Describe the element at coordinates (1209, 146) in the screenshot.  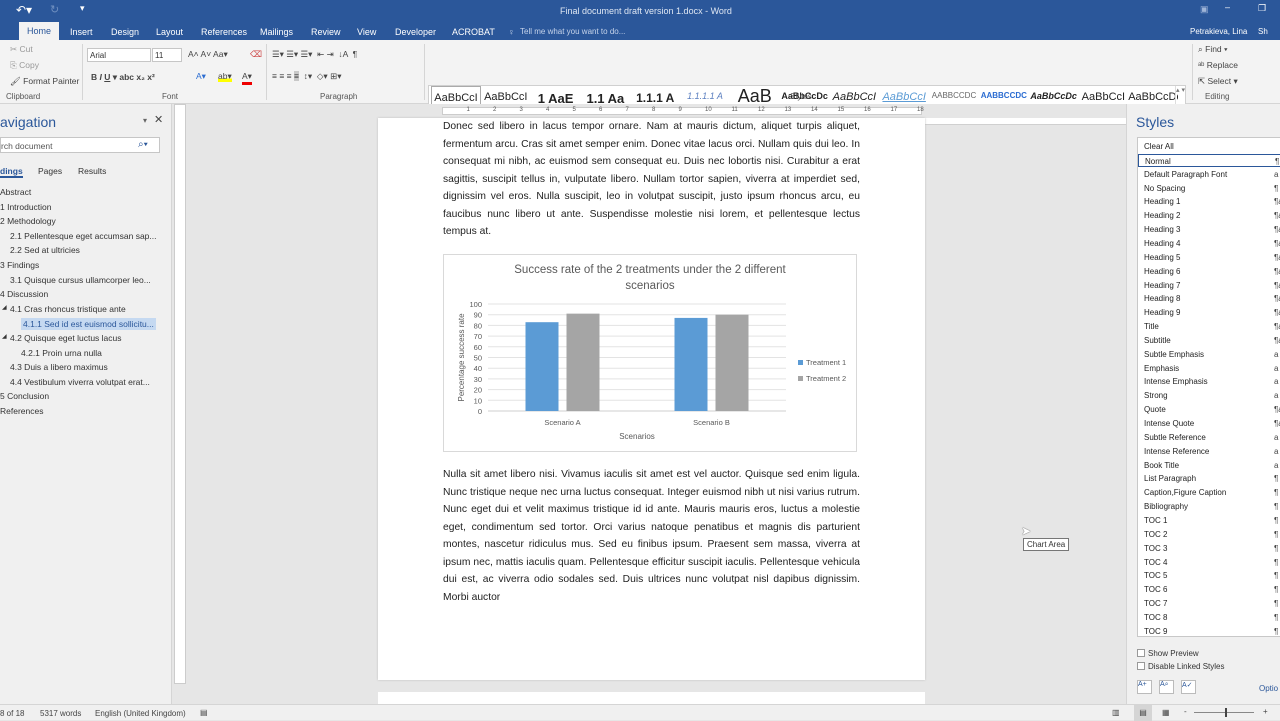
I see `style-list-item: Clear All` at that location.